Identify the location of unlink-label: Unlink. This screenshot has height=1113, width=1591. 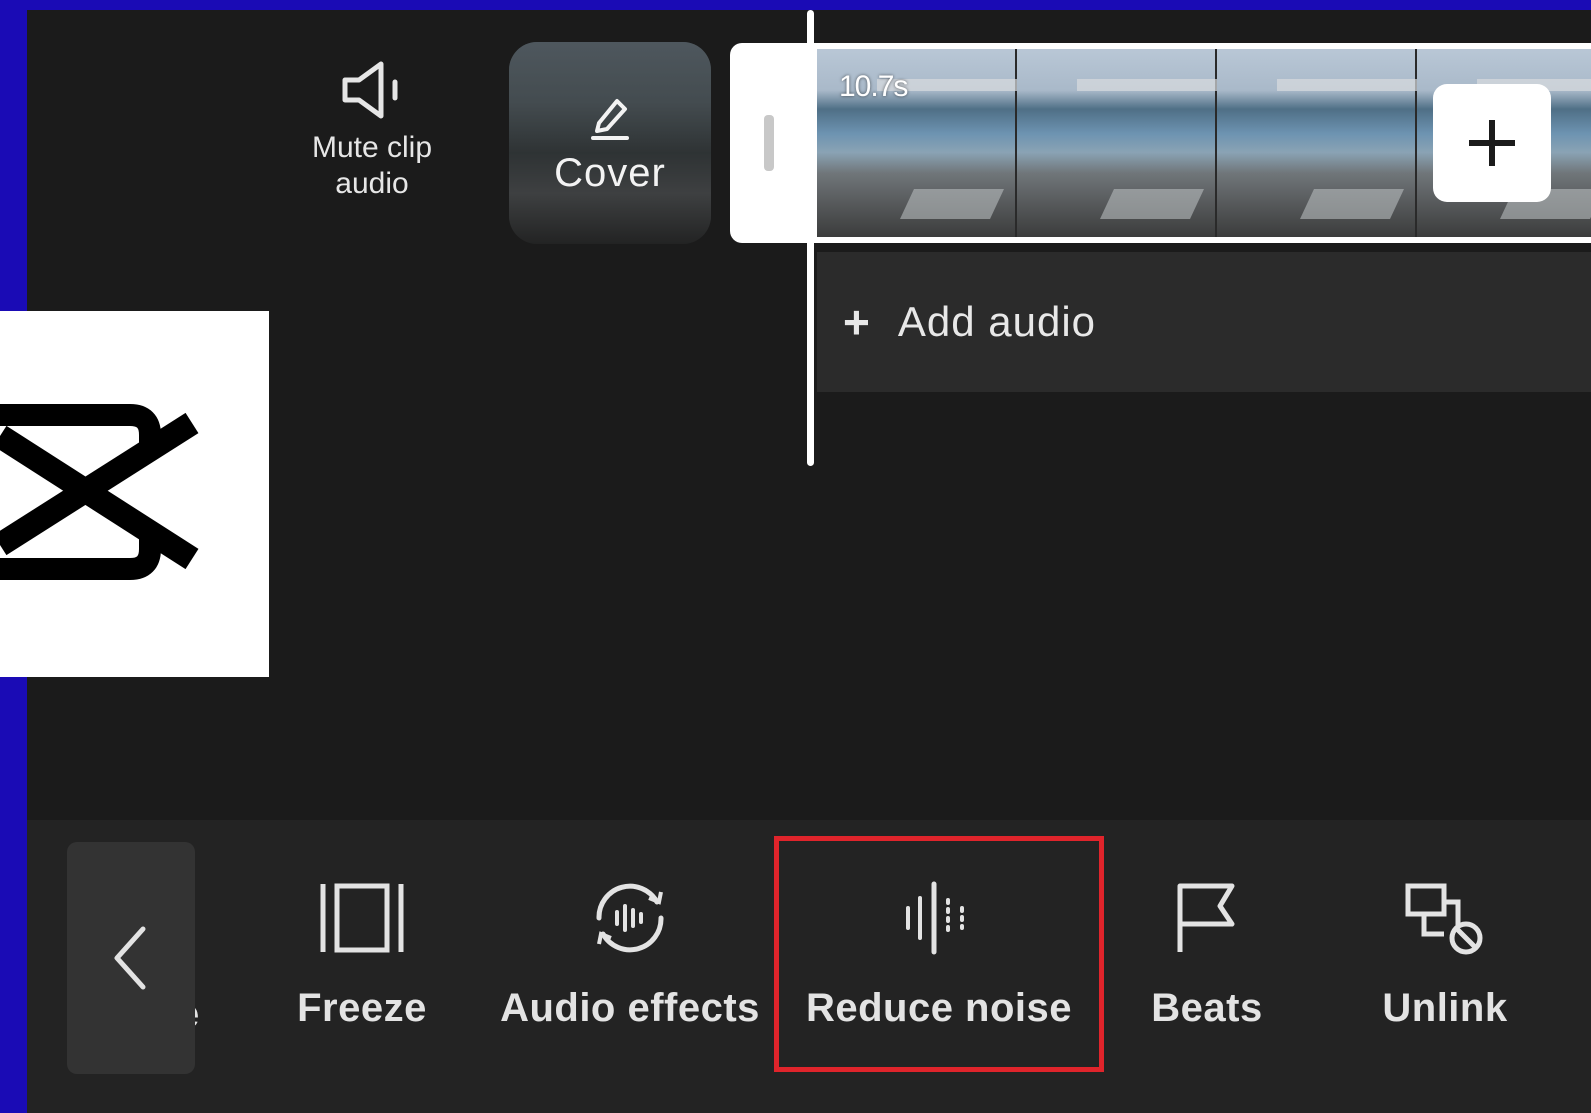
(1445, 1008).